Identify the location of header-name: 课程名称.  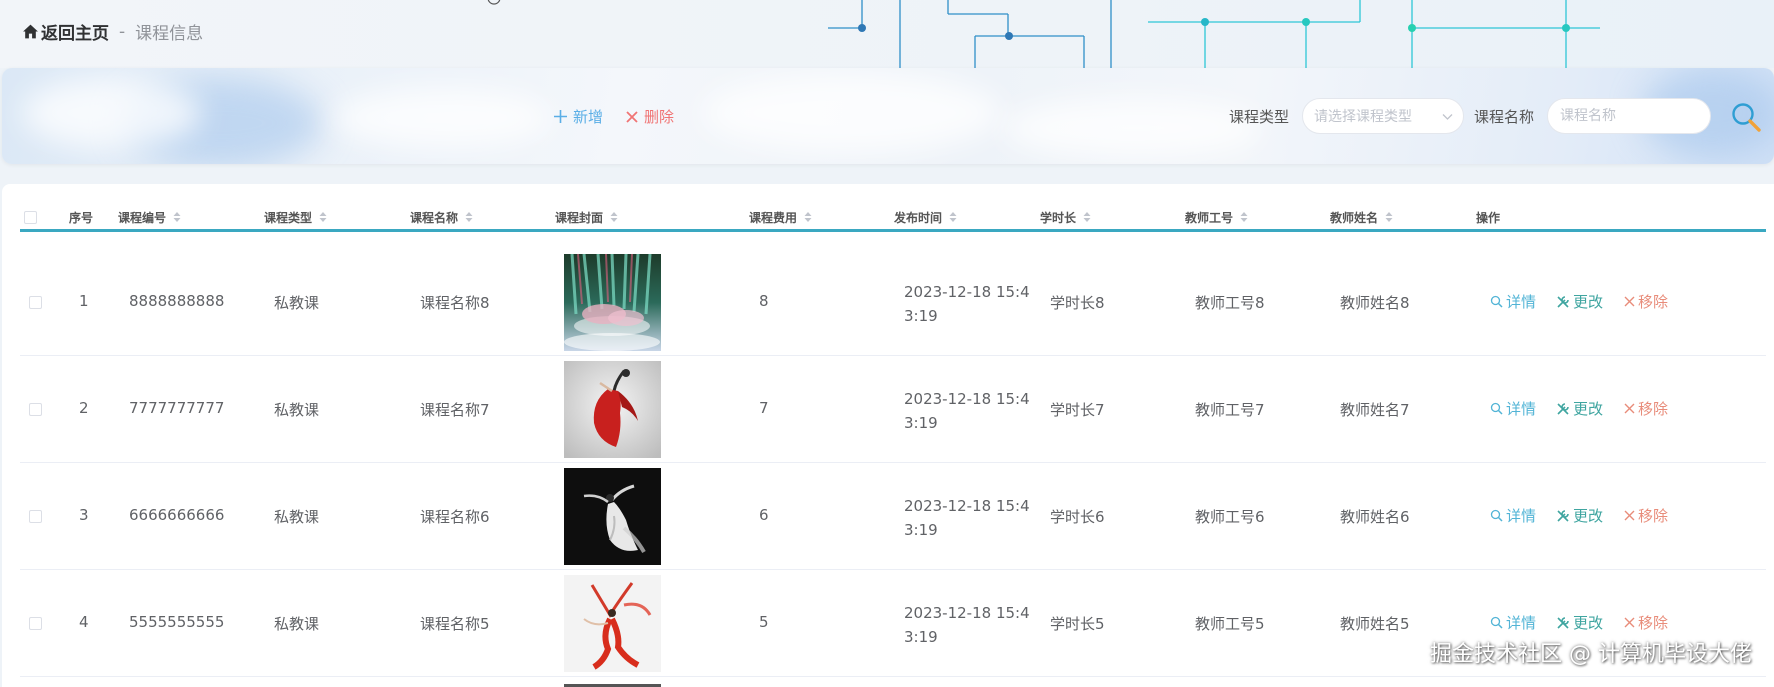
(441, 217).